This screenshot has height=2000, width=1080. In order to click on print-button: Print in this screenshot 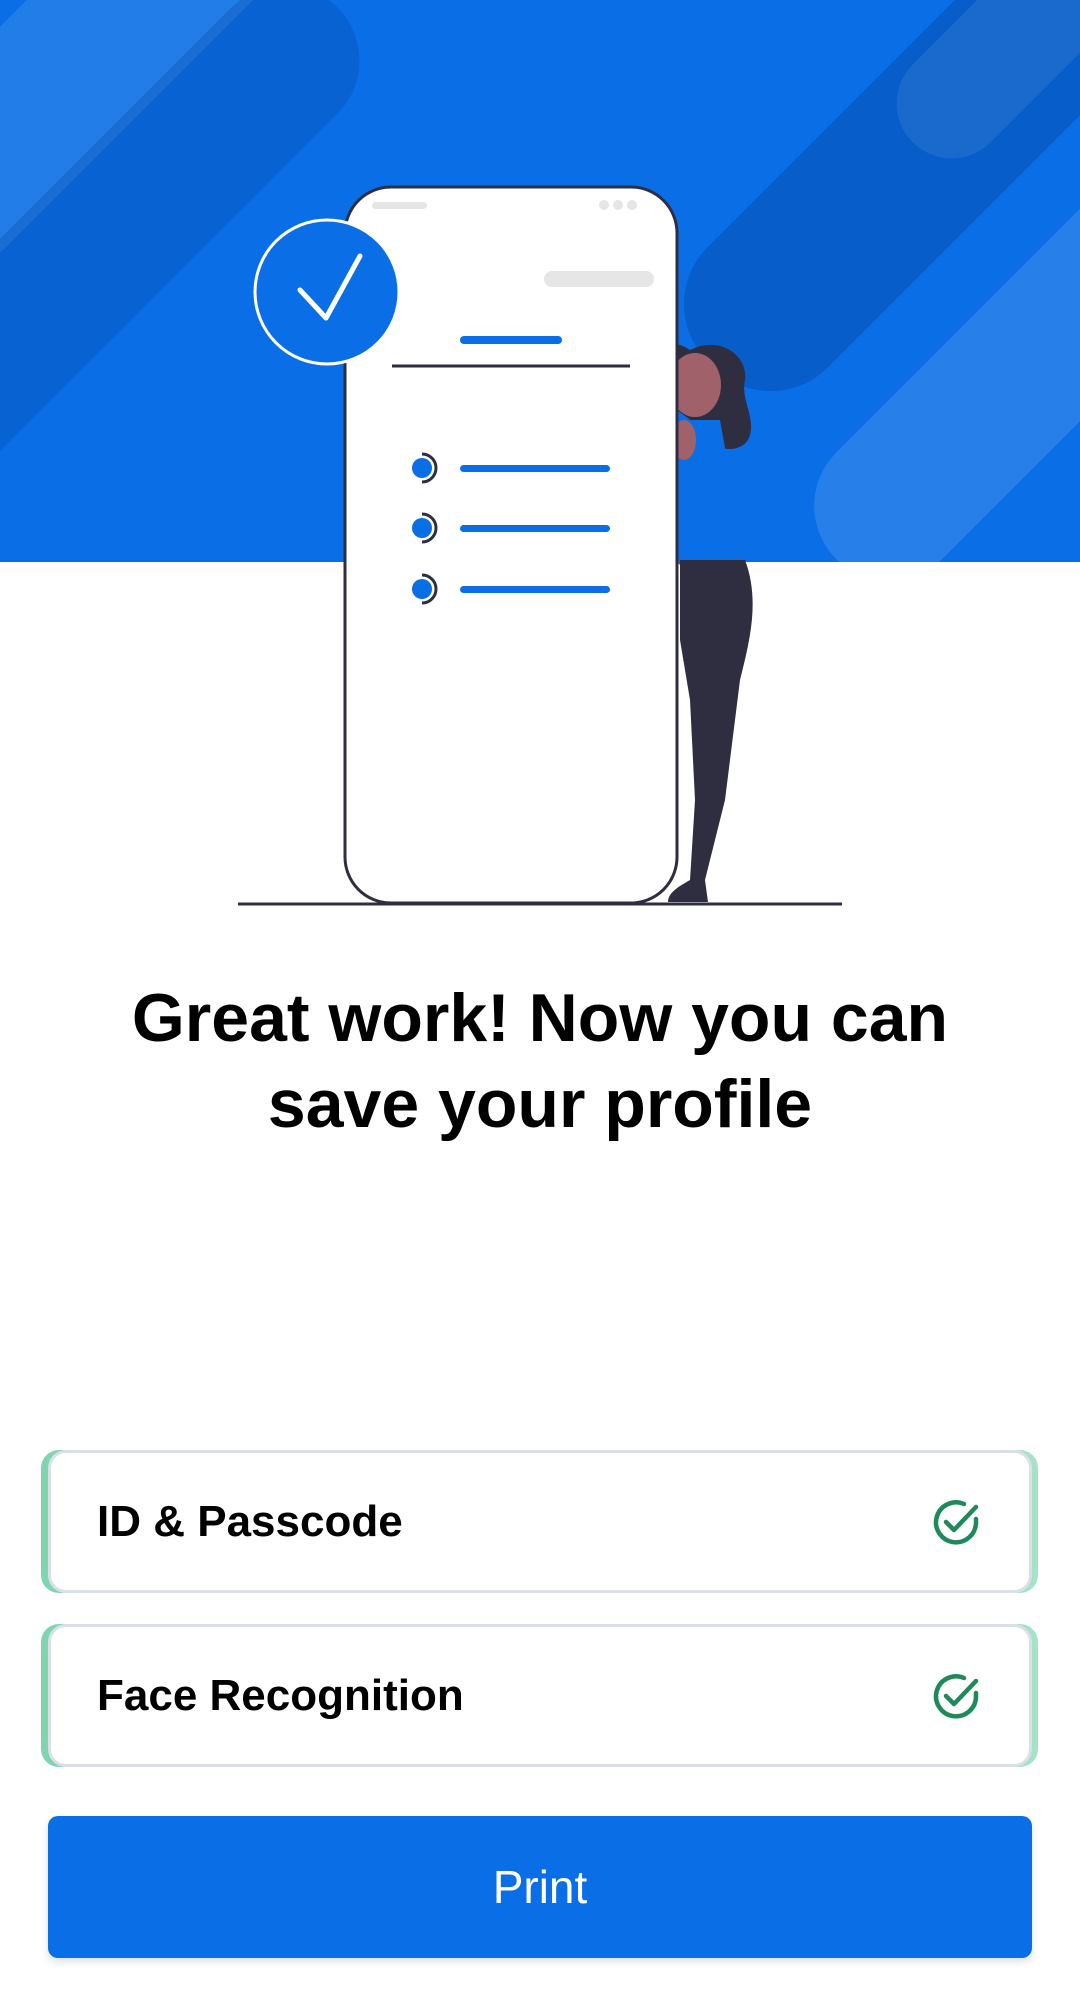, I will do `click(540, 1887)`.